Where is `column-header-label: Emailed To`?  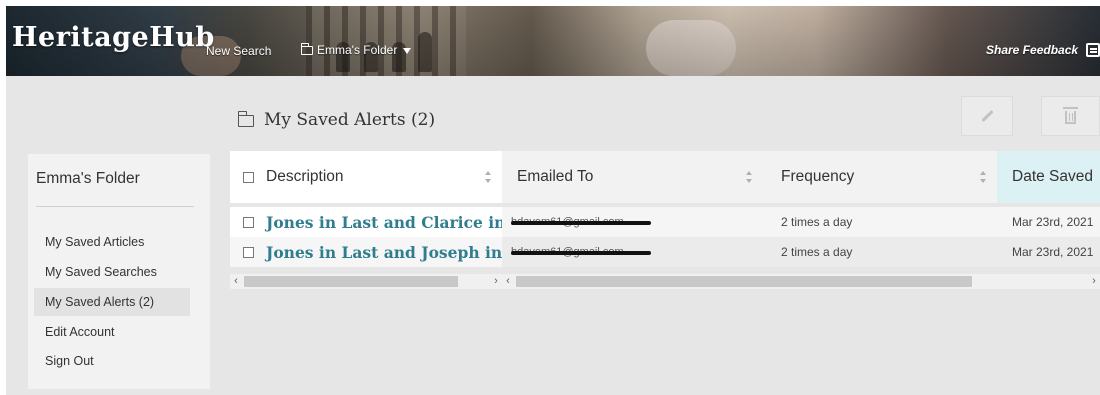
column-header-label: Emailed To is located at coordinates (555, 176).